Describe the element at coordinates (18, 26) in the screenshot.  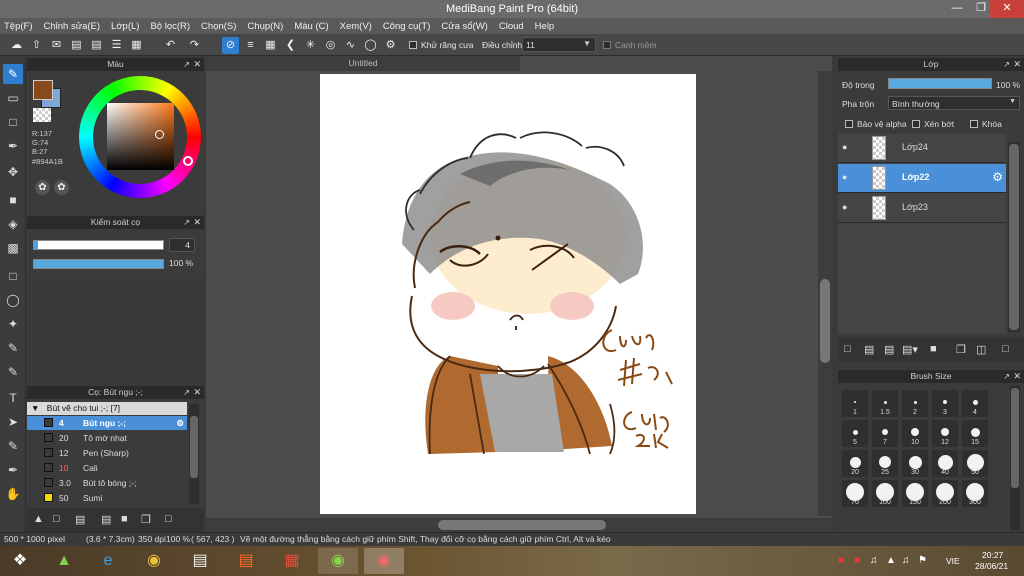
I see `menu-file: Tệp(F)` at that location.